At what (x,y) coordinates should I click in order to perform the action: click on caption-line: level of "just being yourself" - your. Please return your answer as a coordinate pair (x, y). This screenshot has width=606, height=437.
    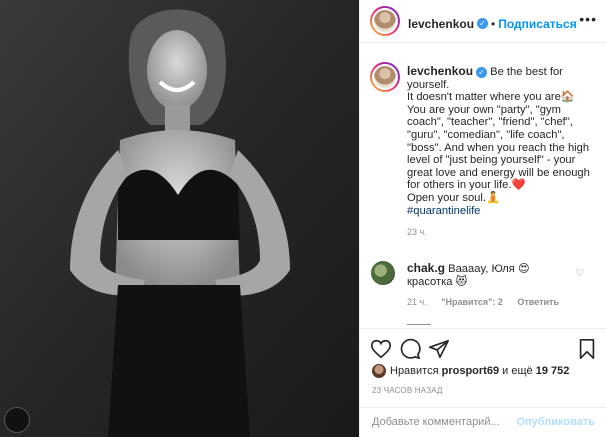
    Looking at the image, I should click on (491, 160).